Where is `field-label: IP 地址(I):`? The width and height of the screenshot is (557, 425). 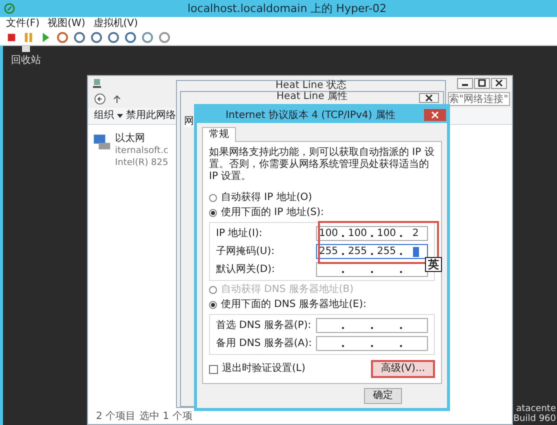 field-label: IP 地址(I): is located at coordinates (239, 234).